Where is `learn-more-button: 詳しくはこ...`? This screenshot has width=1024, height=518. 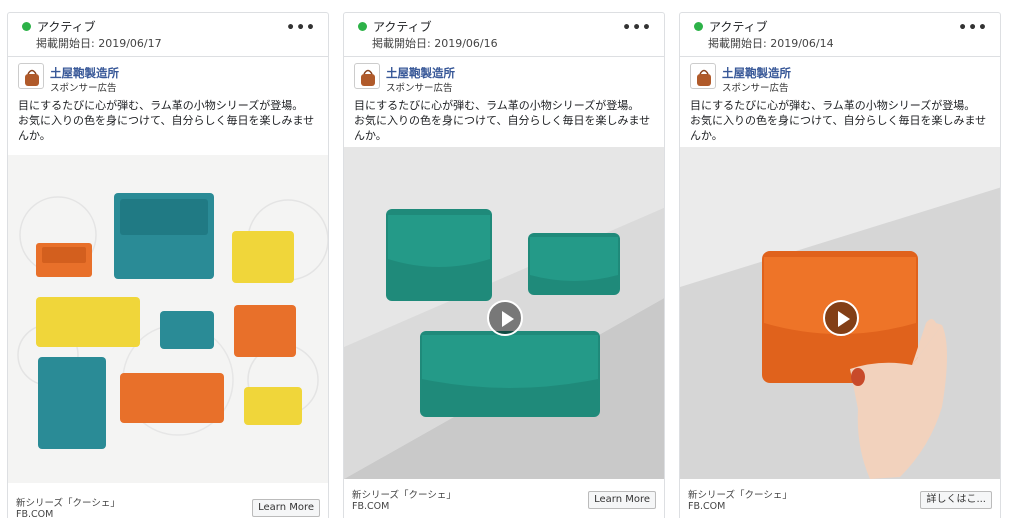 learn-more-button: 詳しくはこ... is located at coordinates (956, 500).